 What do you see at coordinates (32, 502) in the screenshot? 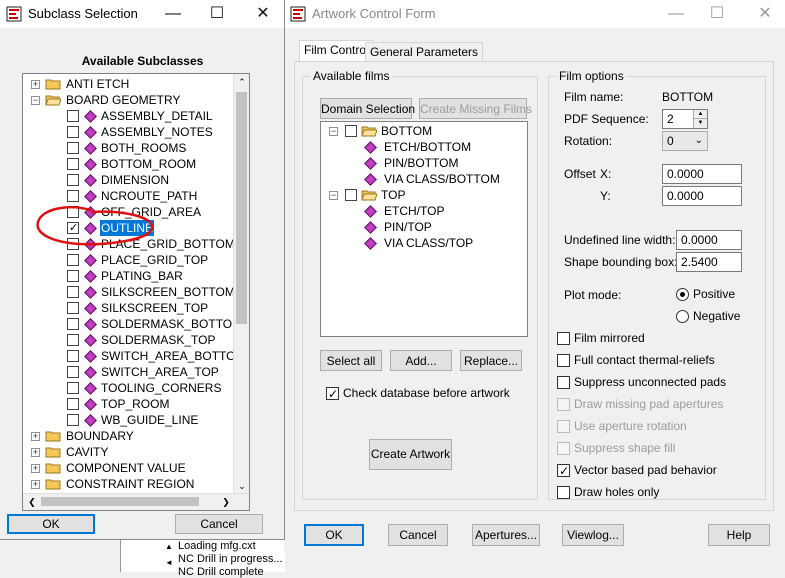
I see `scroll-left-icon: ❮` at bounding box center [32, 502].